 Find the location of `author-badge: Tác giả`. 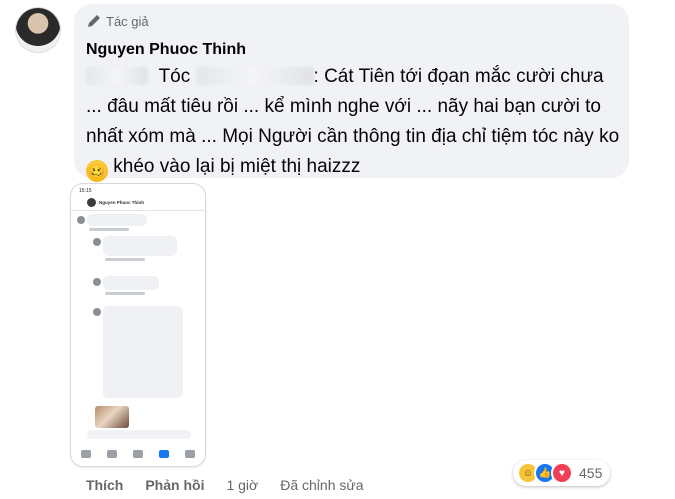

author-badge: Tác giả is located at coordinates (117, 21).